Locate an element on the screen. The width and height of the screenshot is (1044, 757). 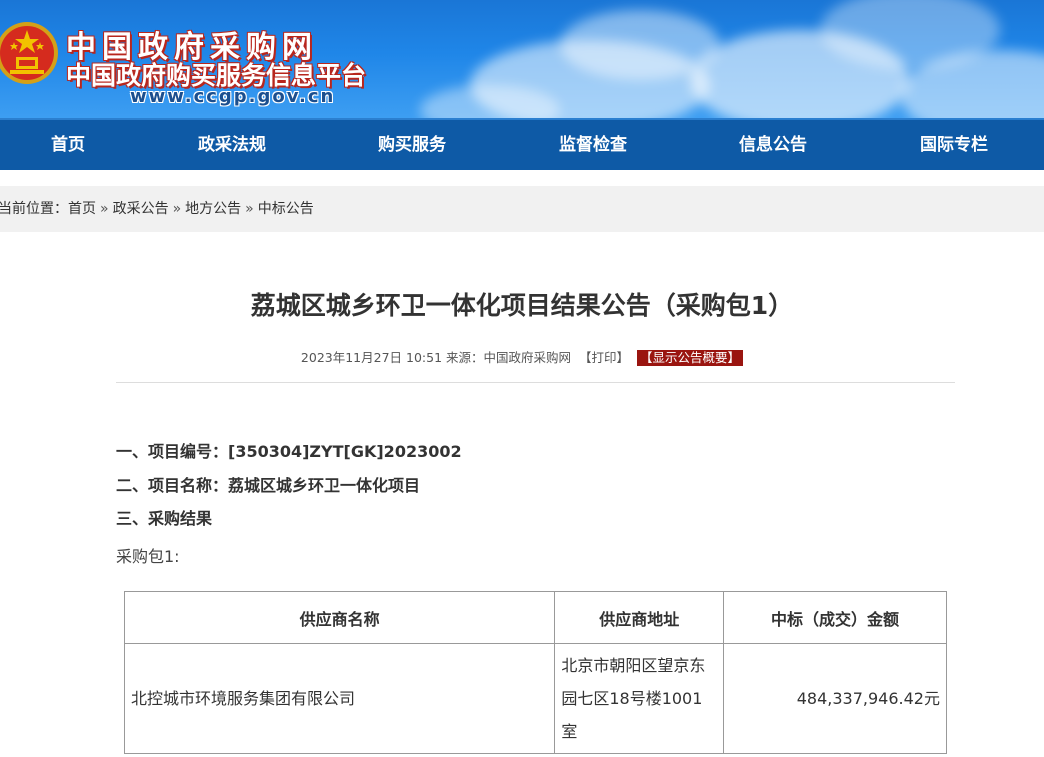
breadcrumb-link-award: 中标公告 is located at coordinates (286, 209).